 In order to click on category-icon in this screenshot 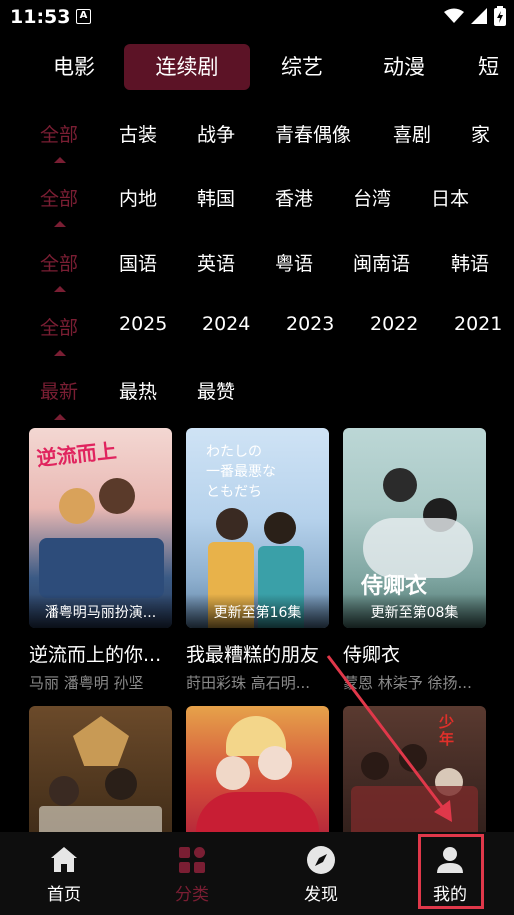, I will do `click(192, 860)`.